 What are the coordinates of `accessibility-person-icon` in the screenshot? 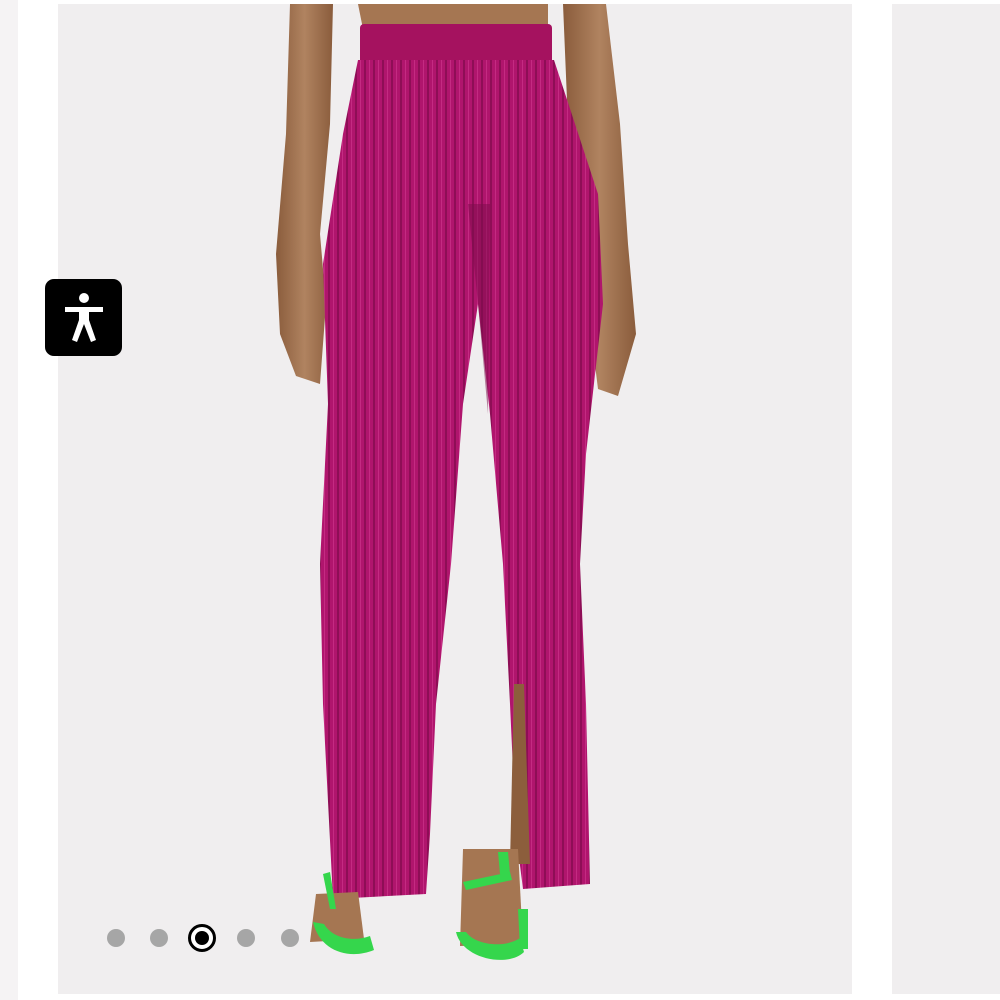 It's located at (83, 317).